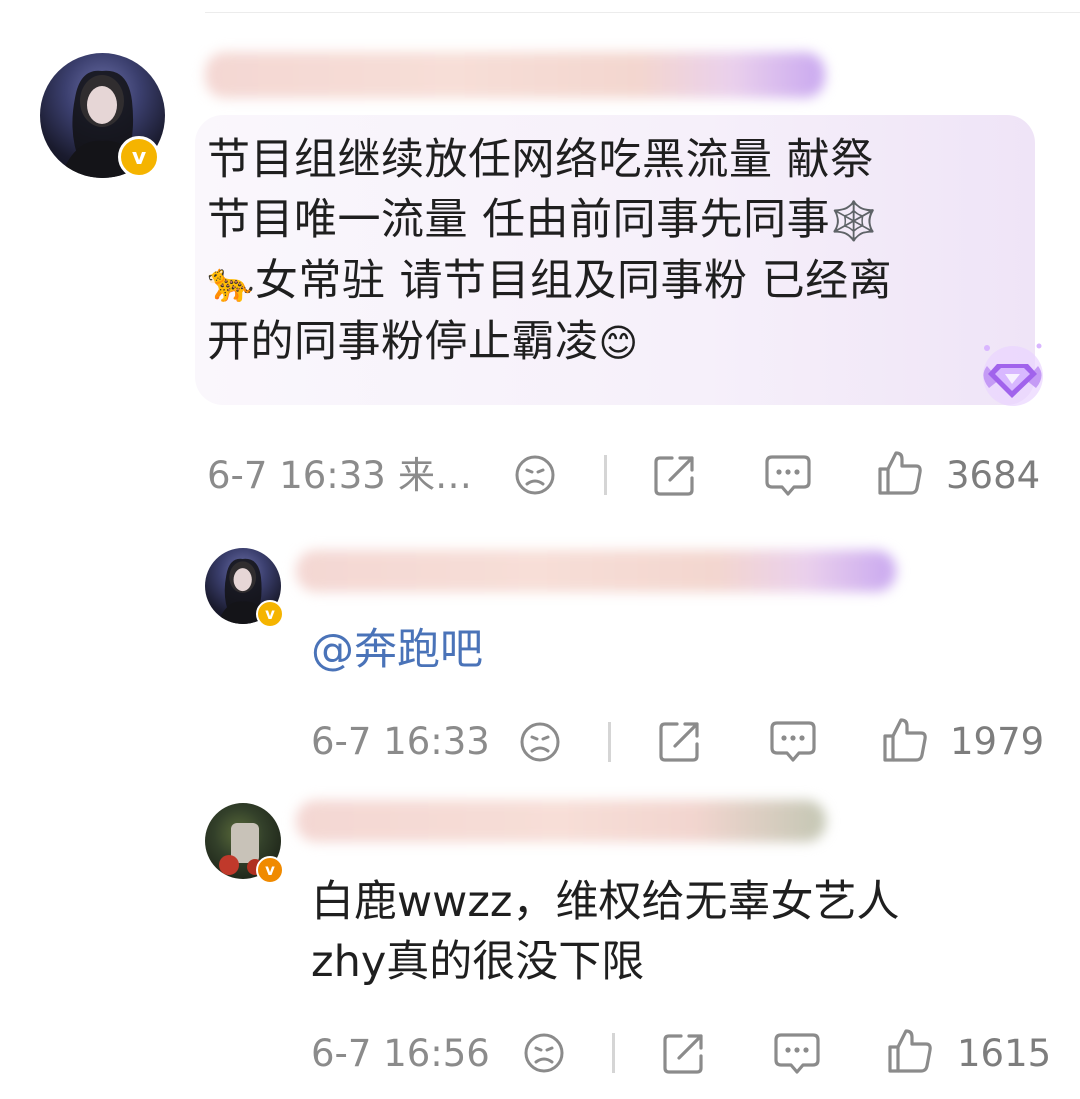 Image resolution: width=1080 pixels, height=1099 pixels. Describe the element at coordinates (854, 221) in the screenshot. I see `spider-web-emoji: 🕸️` at that location.